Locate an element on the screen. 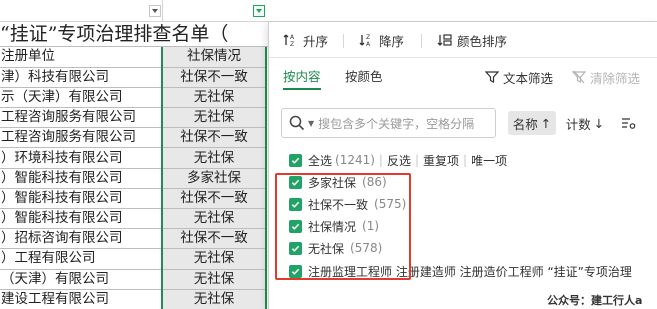 Image resolution: width=657 pixels, height=309 pixels. tab-by-color: 按颜色 is located at coordinates (364, 77).